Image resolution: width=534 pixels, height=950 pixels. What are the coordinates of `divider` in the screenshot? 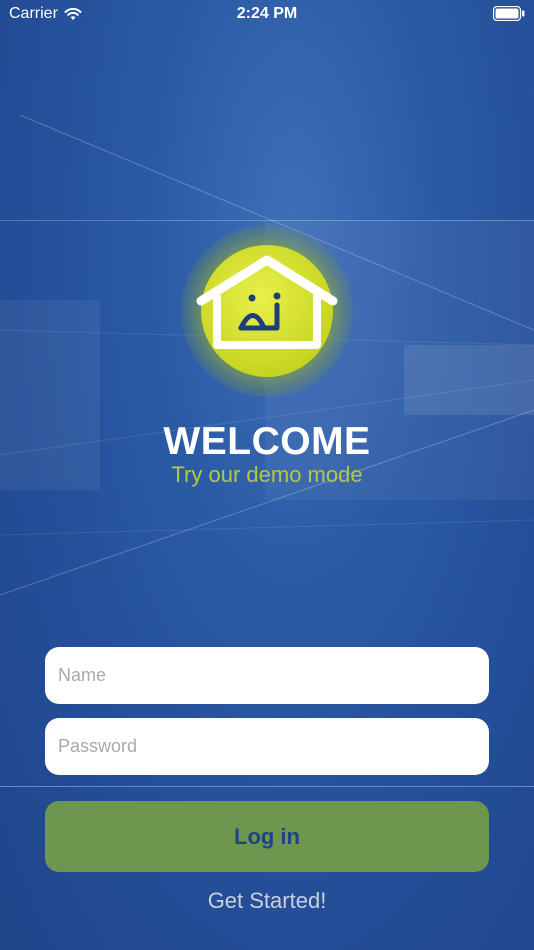 It's located at (267, 786).